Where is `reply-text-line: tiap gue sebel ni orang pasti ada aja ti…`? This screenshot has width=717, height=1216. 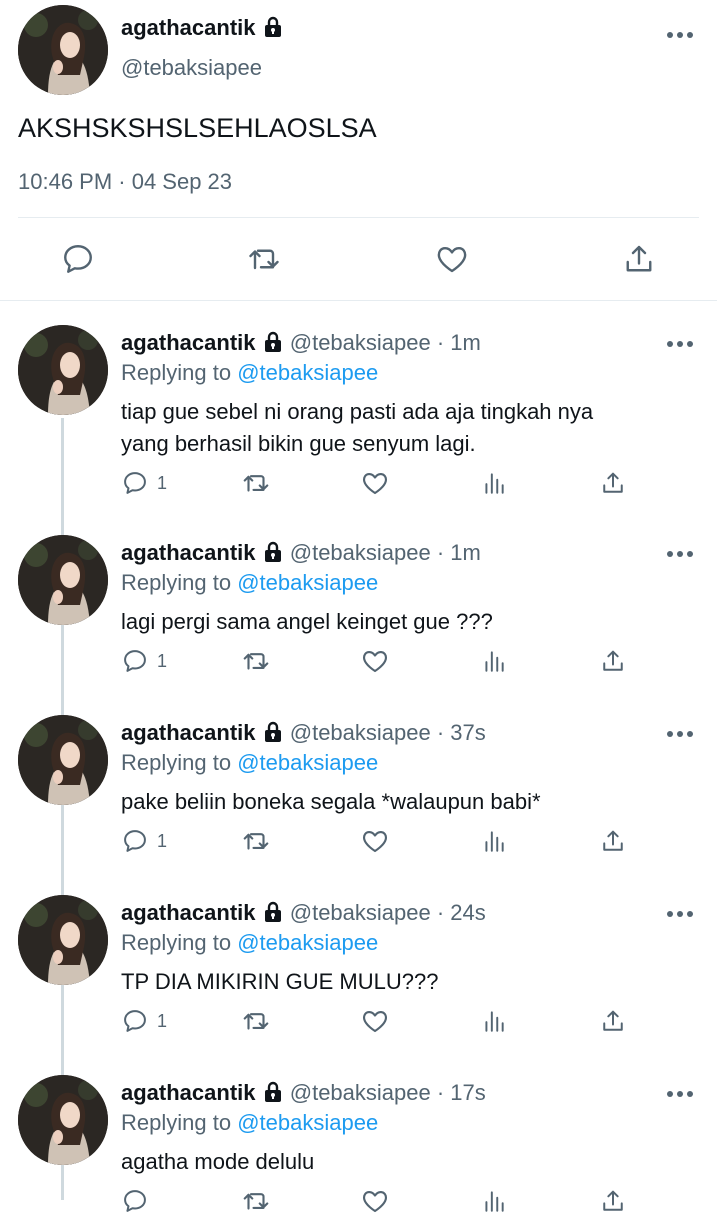 reply-text-line: tiap gue sebel ni orang pasti ada aja ti… is located at coordinates (357, 411).